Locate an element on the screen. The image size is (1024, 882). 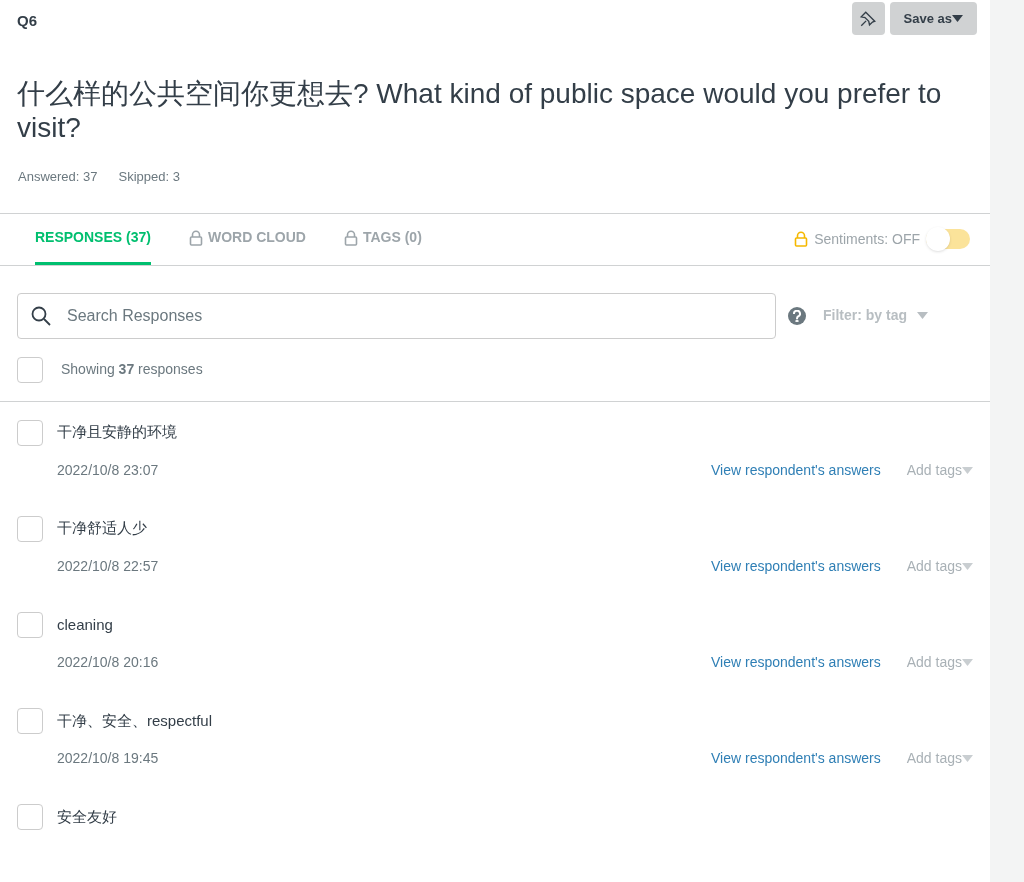
lock-icon is located at coordinates (801, 239).